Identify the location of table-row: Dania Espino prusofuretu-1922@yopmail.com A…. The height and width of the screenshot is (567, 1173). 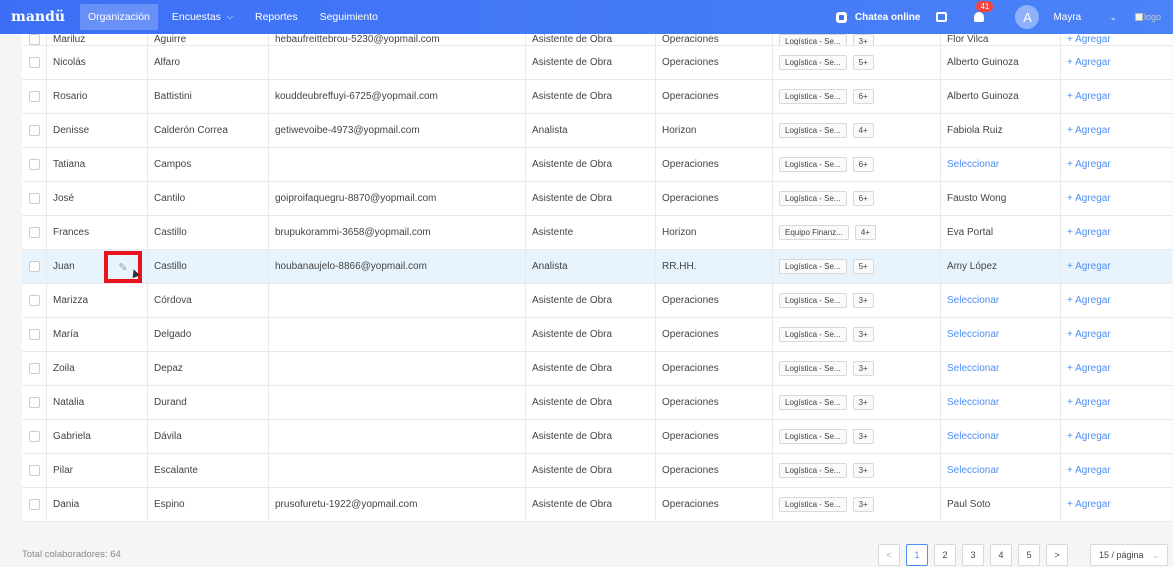
(597, 505).